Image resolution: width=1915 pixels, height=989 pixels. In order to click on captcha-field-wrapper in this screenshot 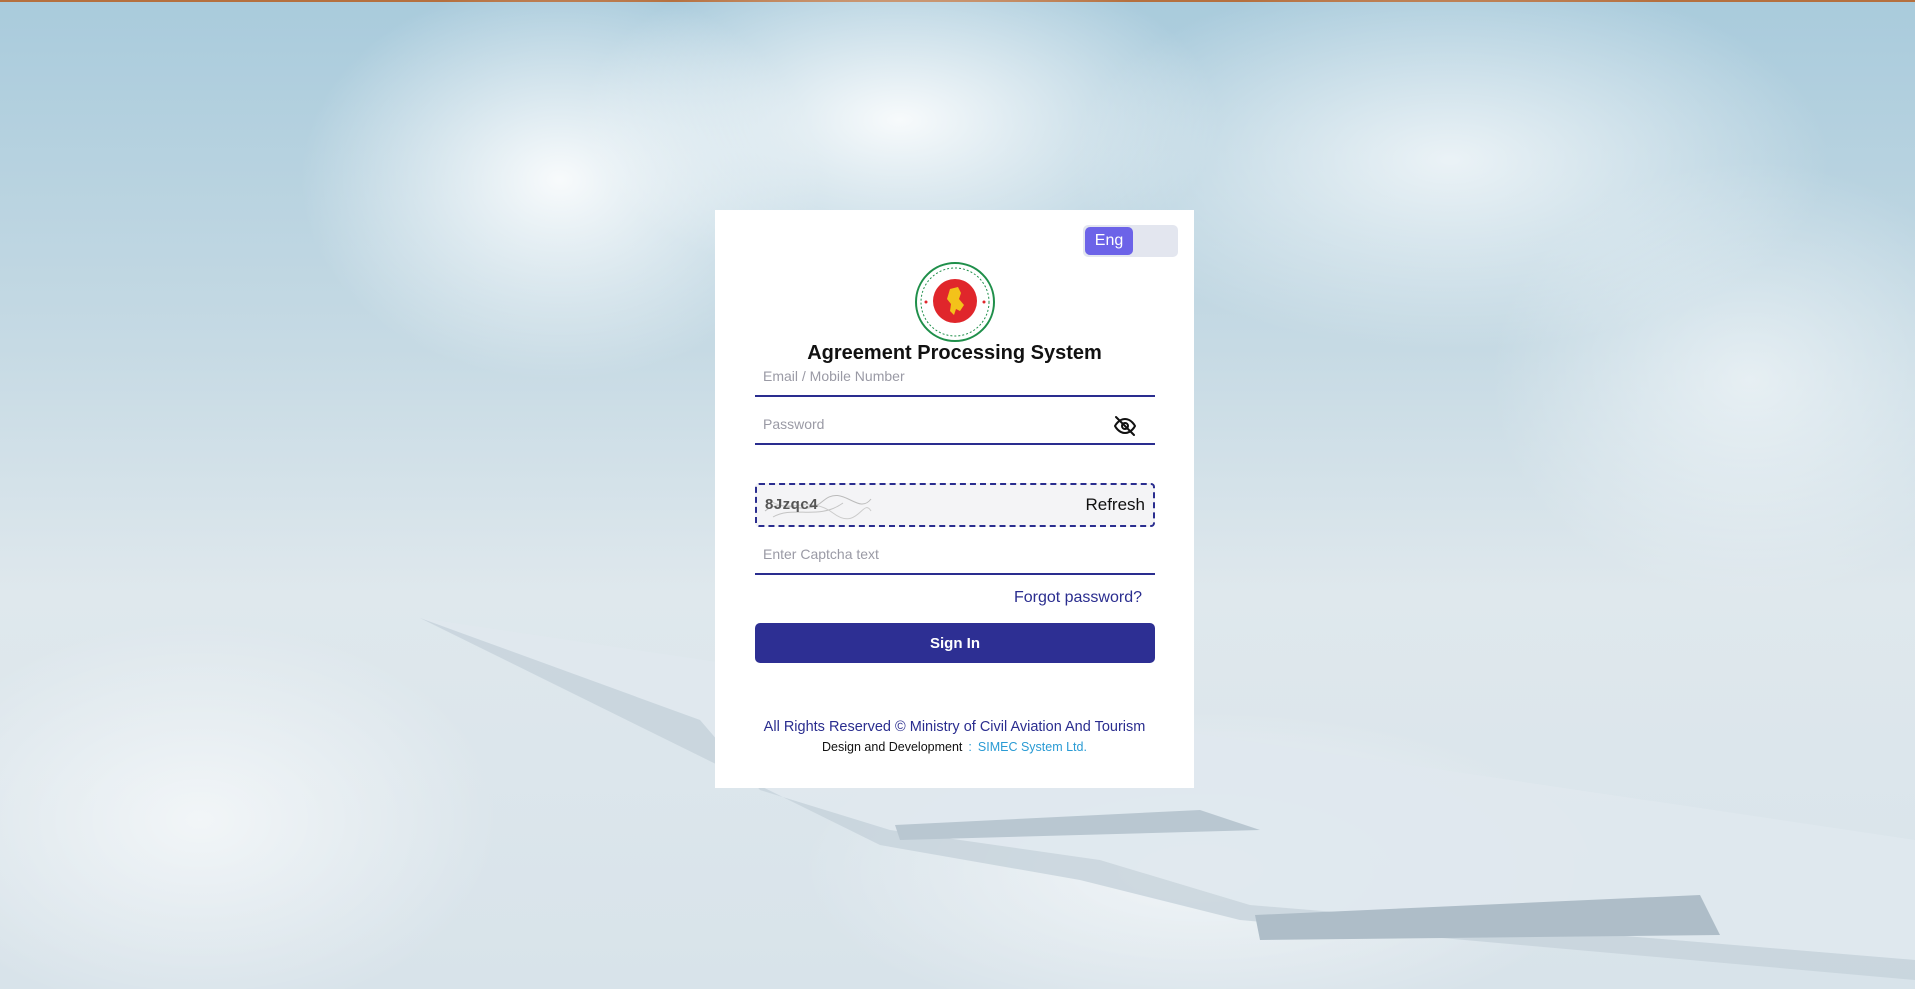, I will do `click(955, 555)`.